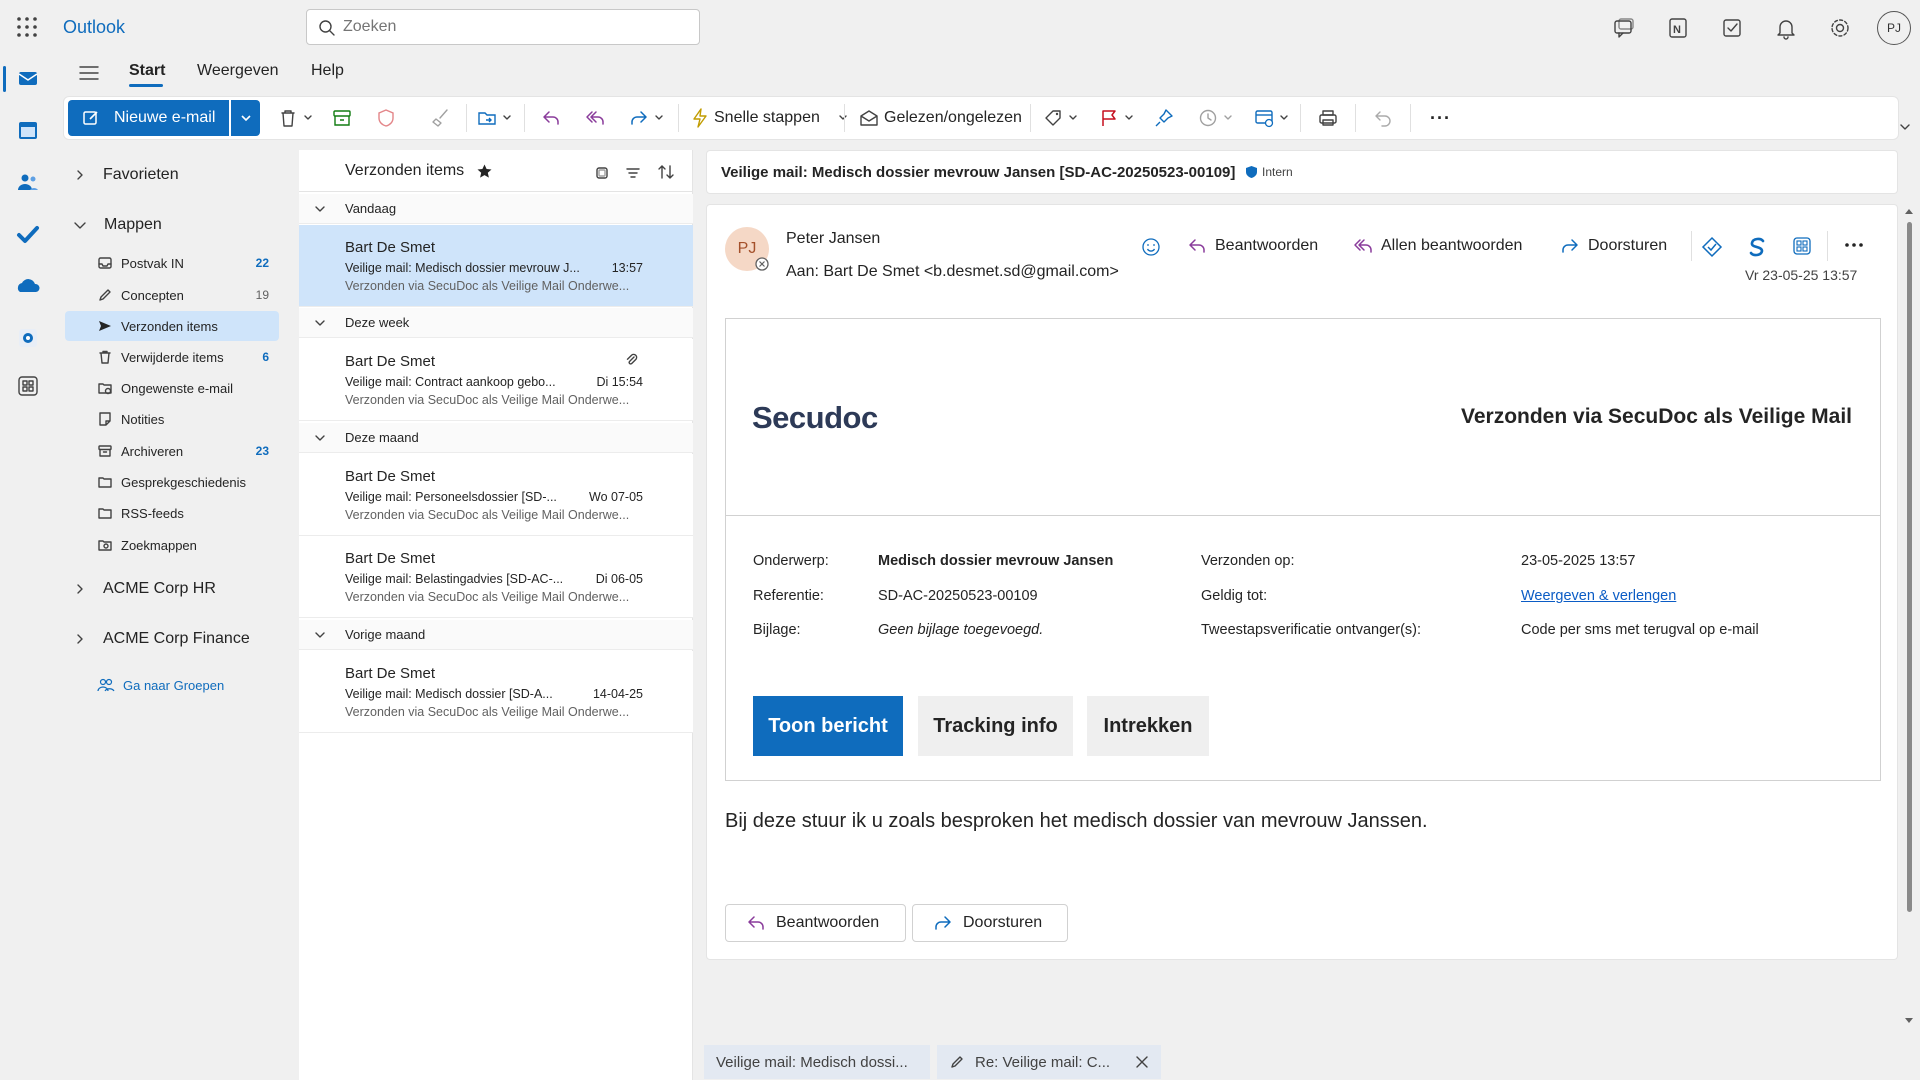  What do you see at coordinates (1712, 247) in the screenshot?
I see `addin-diamond-icon` at bounding box center [1712, 247].